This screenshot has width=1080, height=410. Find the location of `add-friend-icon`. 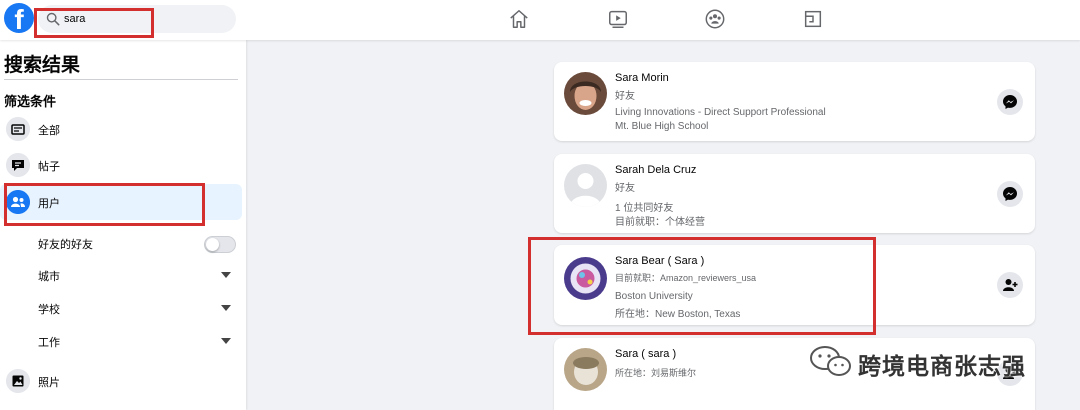

add-friend-icon is located at coordinates (1010, 285).